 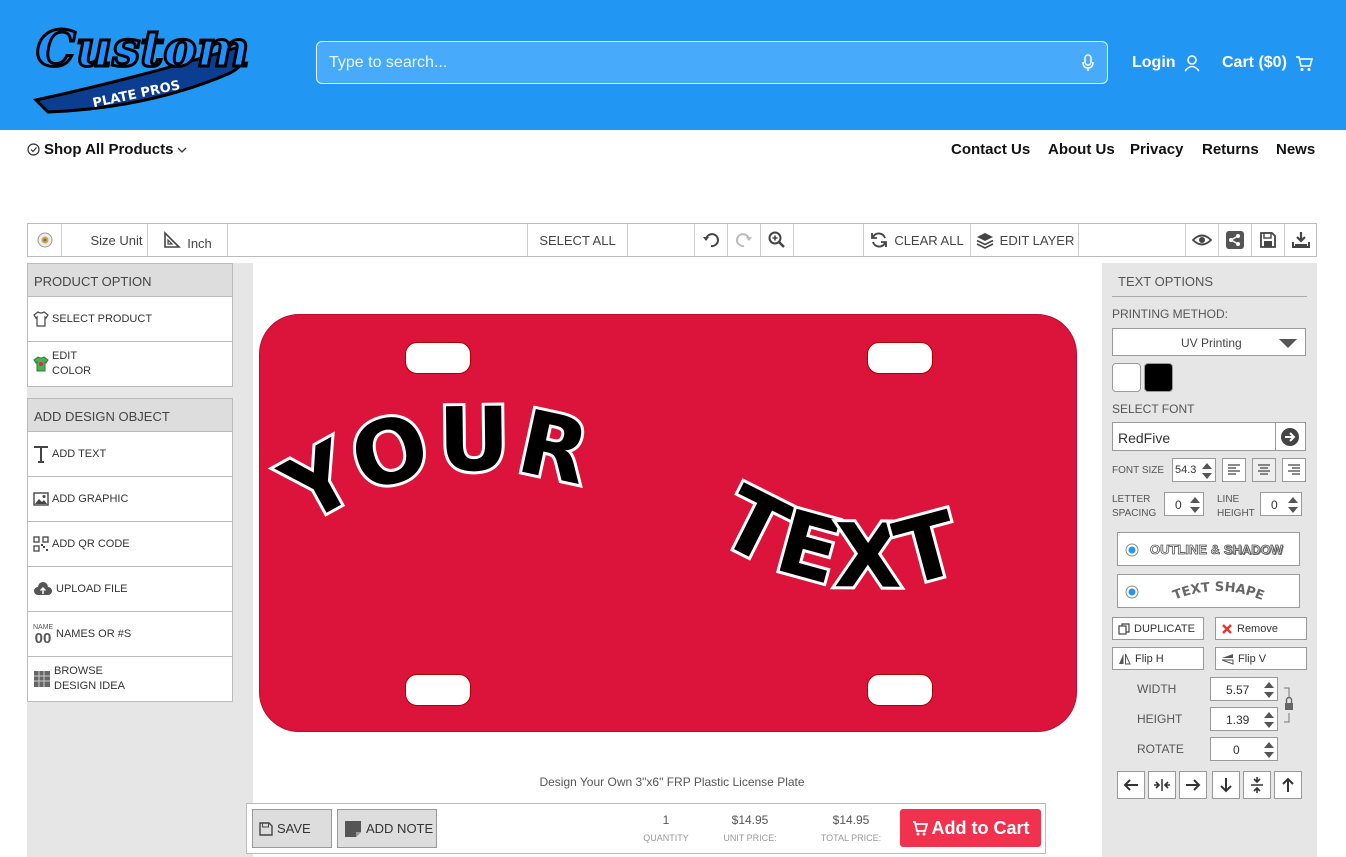 What do you see at coordinates (1281, 504) in the screenshot?
I see `line-height-input: 0` at bounding box center [1281, 504].